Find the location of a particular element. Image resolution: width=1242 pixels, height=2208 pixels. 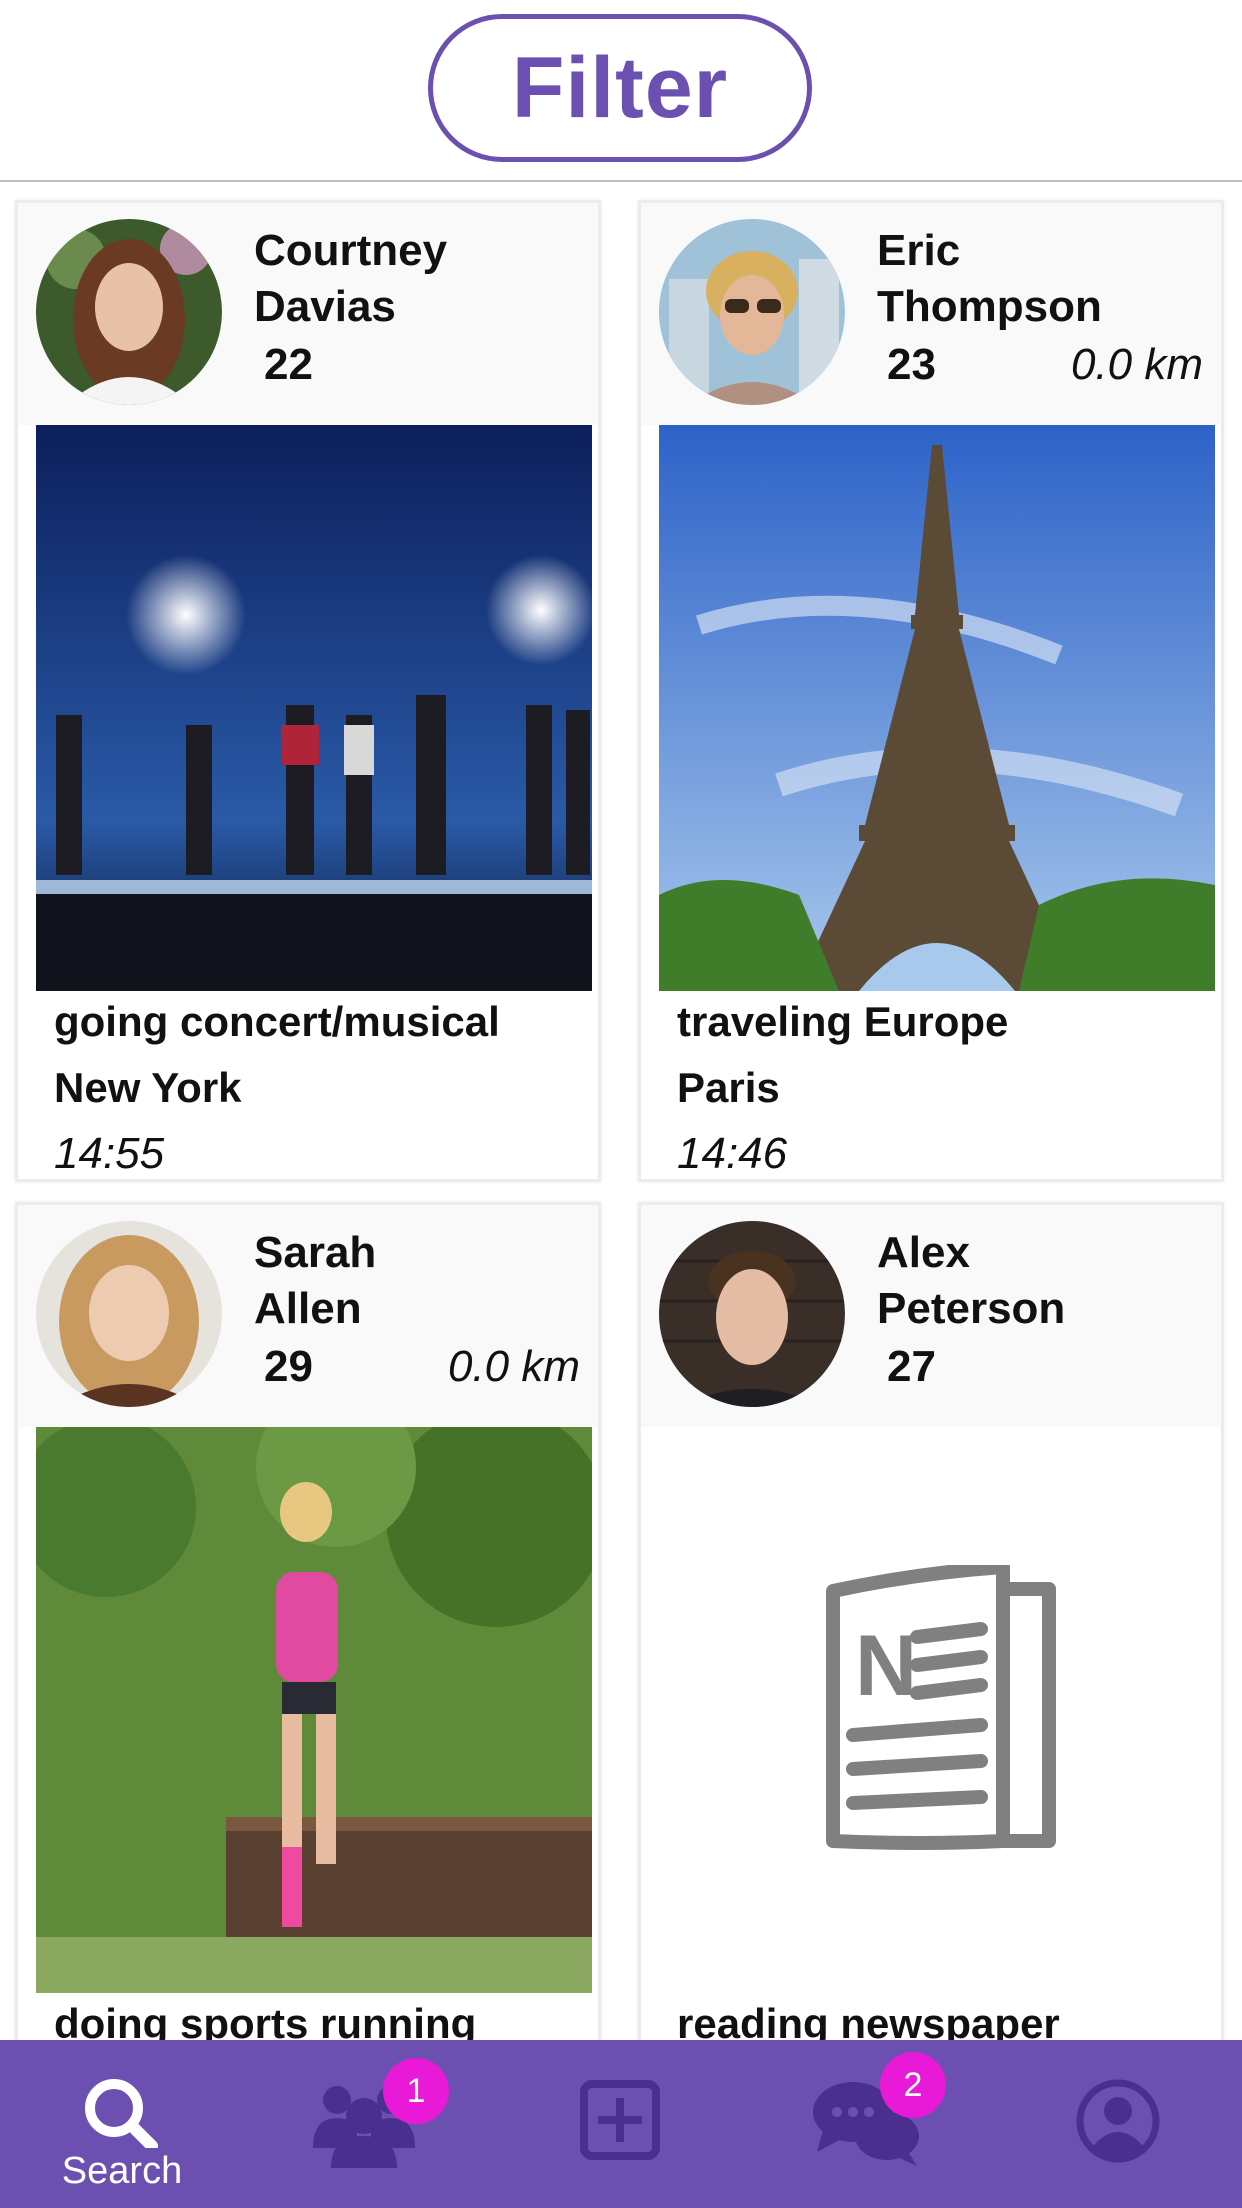

user-age: 22 is located at coordinates (288, 364).